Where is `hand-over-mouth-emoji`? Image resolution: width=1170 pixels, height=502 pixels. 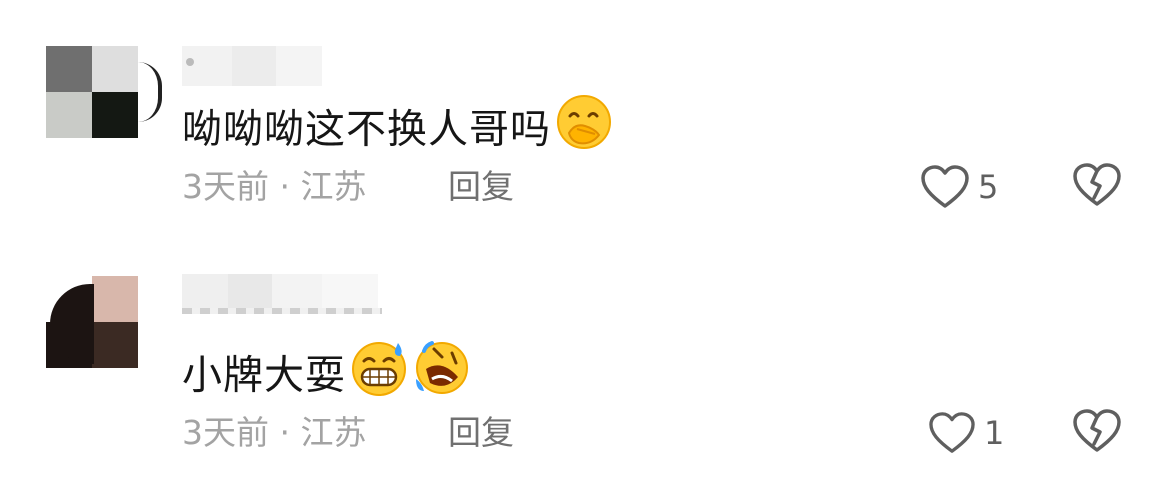
hand-over-mouth-emoji is located at coordinates (584, 128).